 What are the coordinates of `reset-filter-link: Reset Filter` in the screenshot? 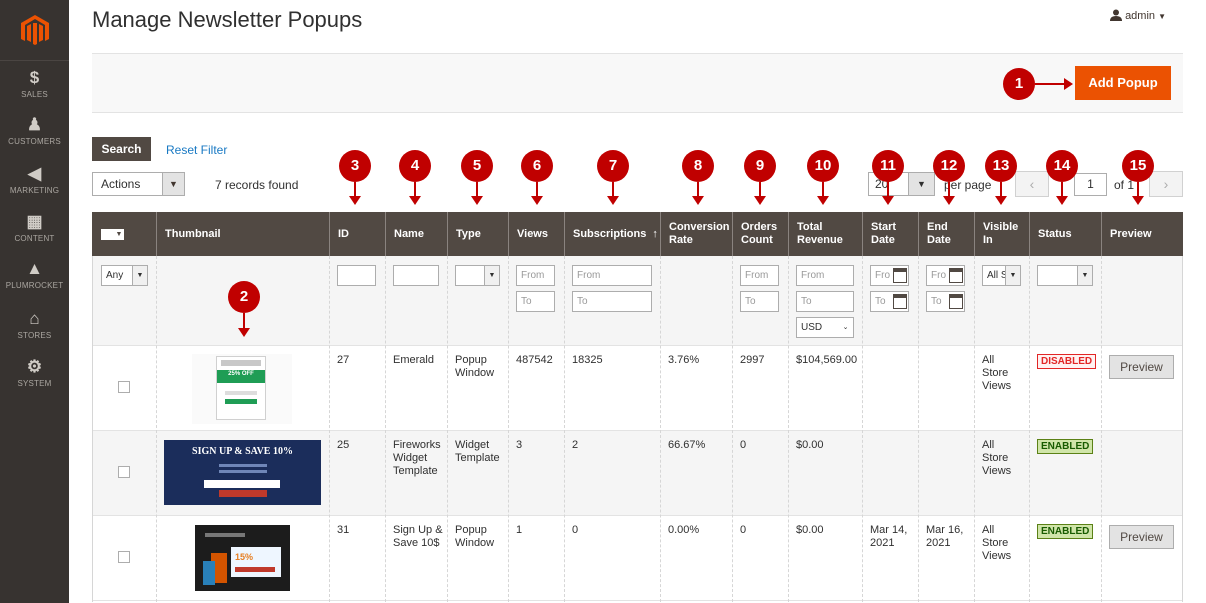 It's located at (196, 150).